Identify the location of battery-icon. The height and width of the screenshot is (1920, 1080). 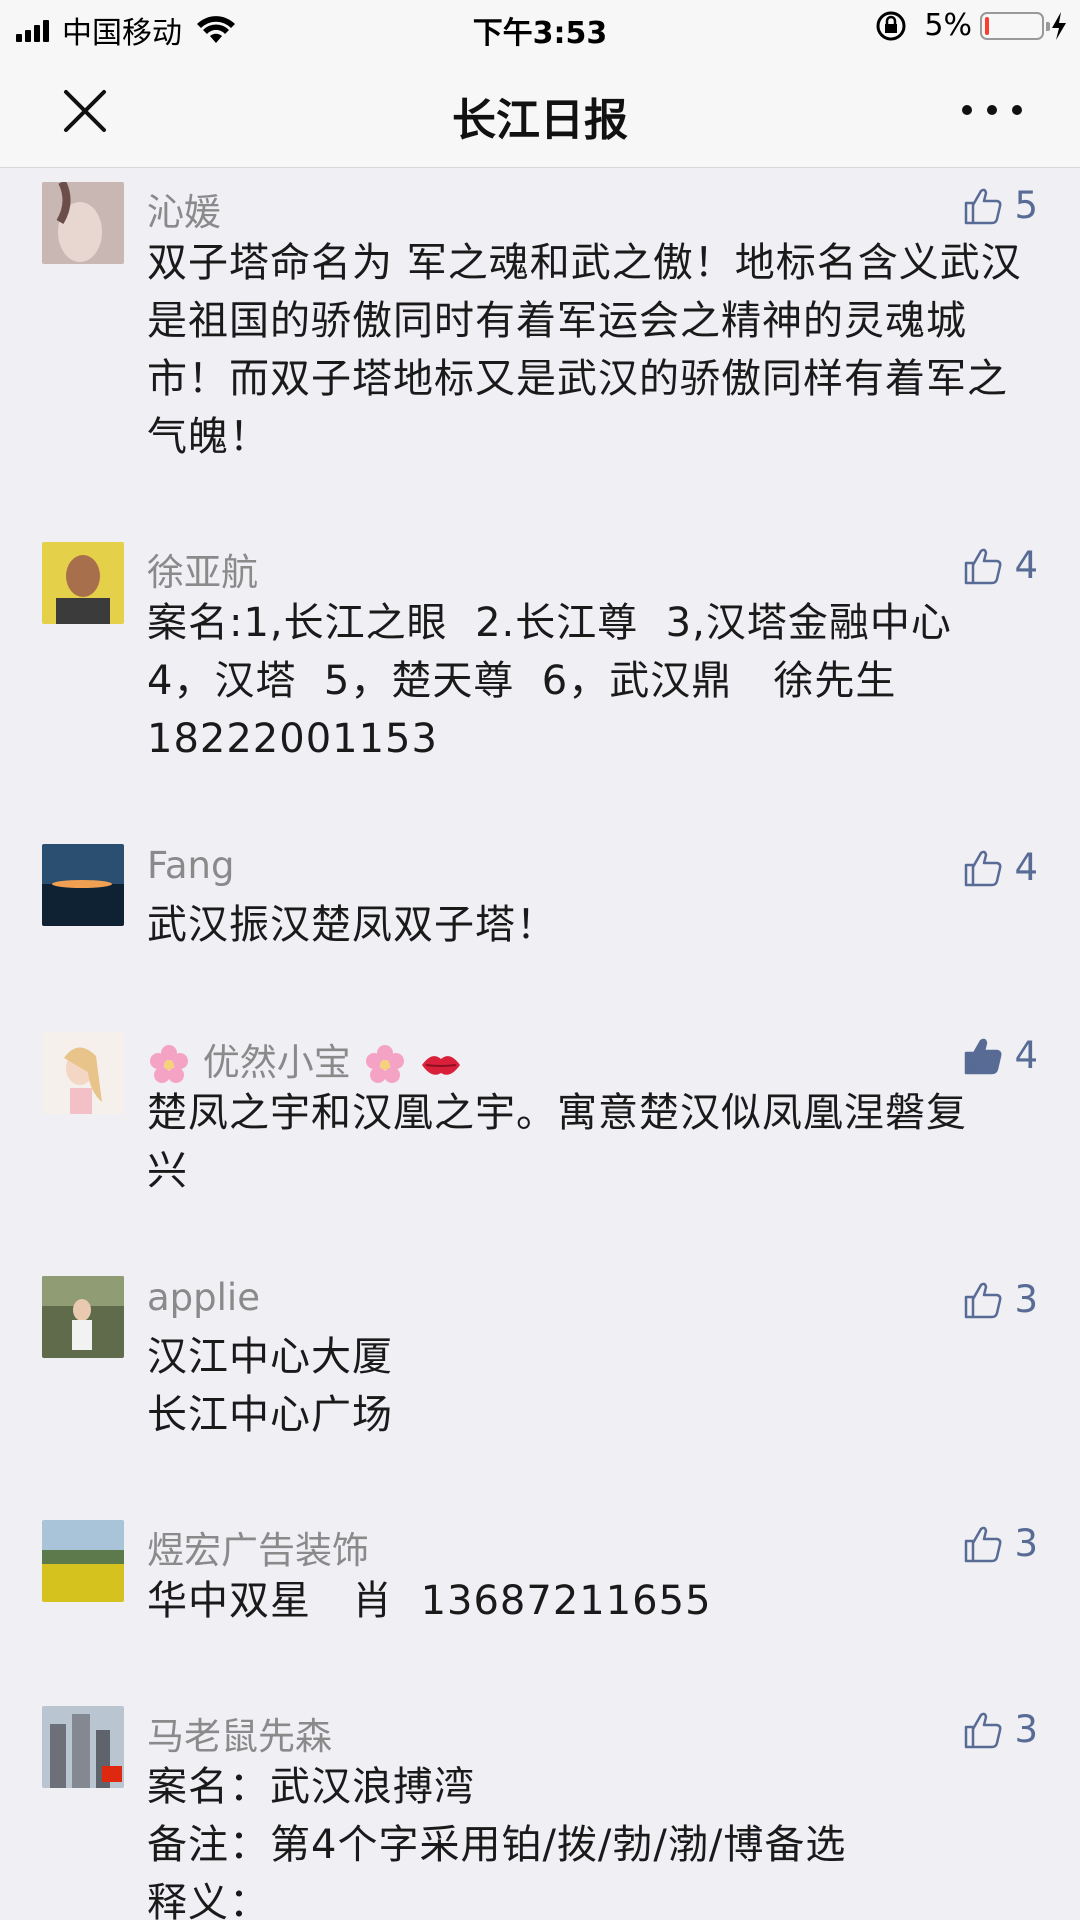
(1015, 25).